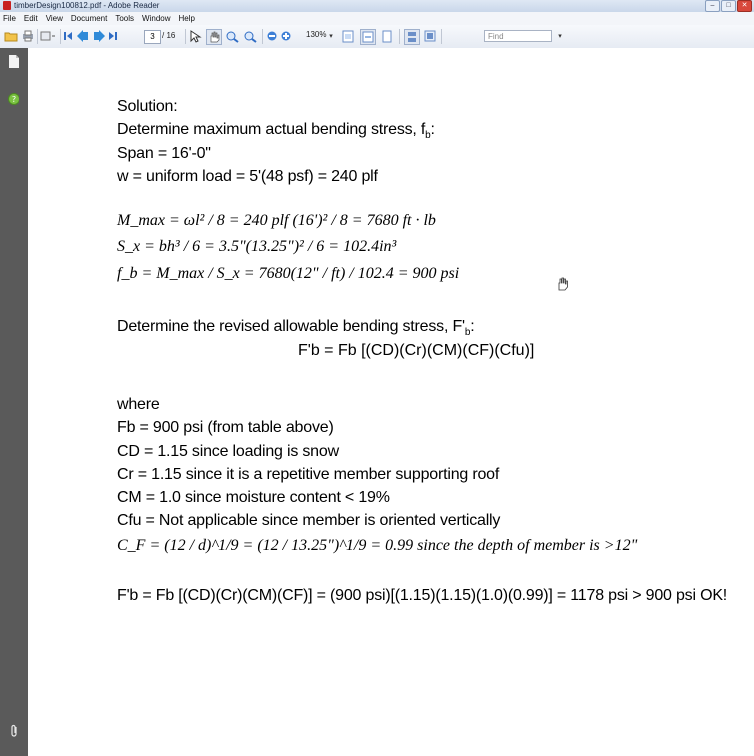 Image resolution: width=754 pixels, height=756 pixels. What do you see at coordinates (68, 36) in the screenshot?
I see `first-page-icon` at bounding box center [68, 36].